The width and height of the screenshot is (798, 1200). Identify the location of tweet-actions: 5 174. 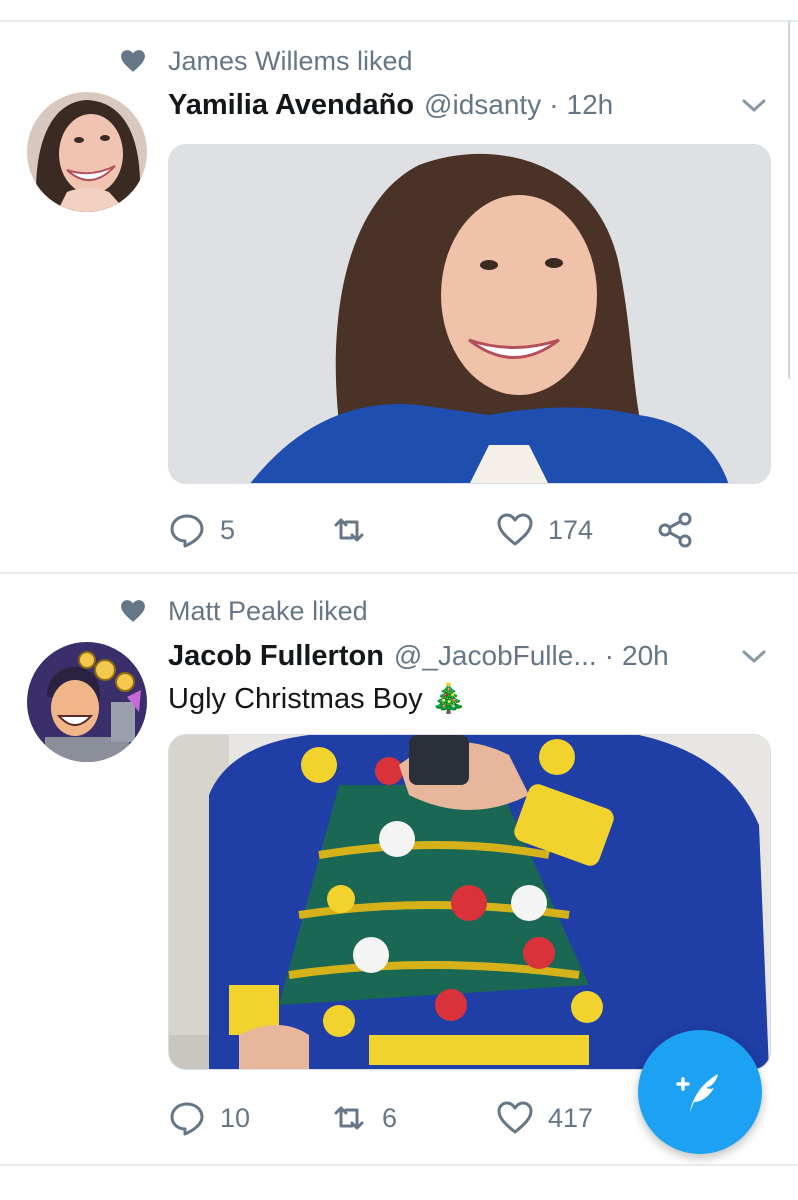
(448, 530).